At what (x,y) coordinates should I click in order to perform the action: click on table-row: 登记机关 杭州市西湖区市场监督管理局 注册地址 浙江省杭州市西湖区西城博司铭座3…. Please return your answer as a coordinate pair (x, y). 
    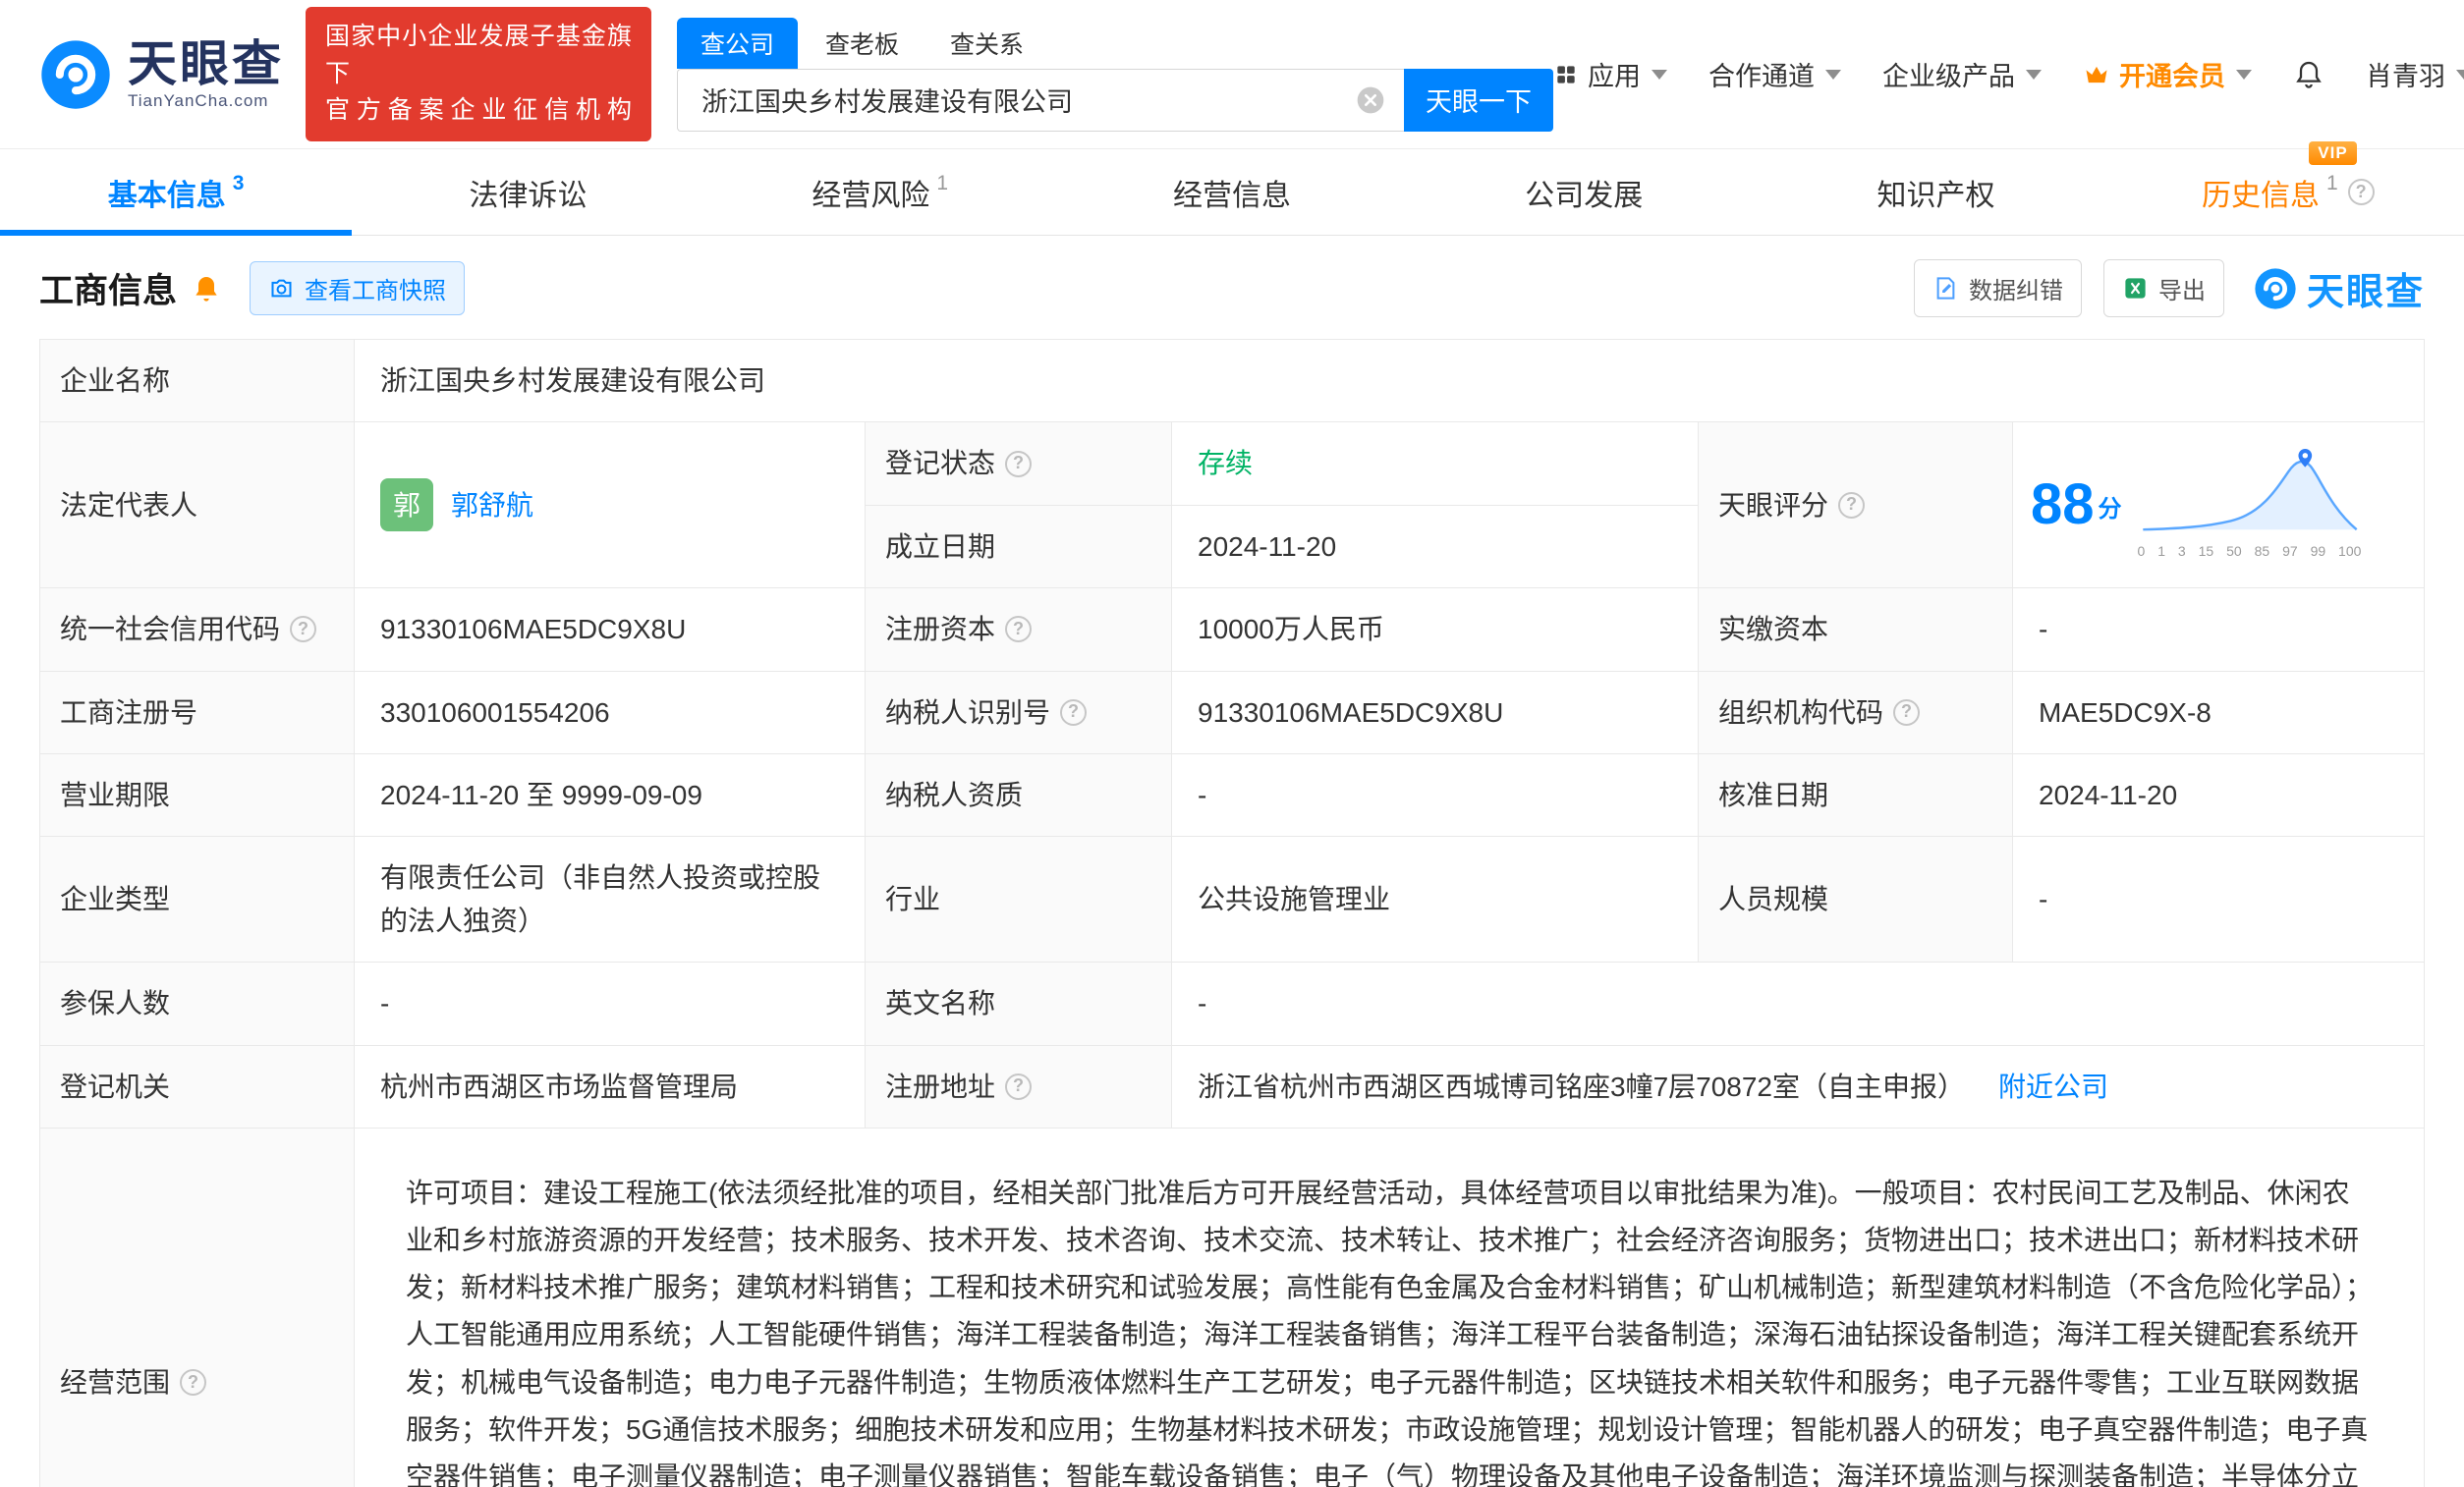
    Looking at the image, I should click on (1232, 1087).